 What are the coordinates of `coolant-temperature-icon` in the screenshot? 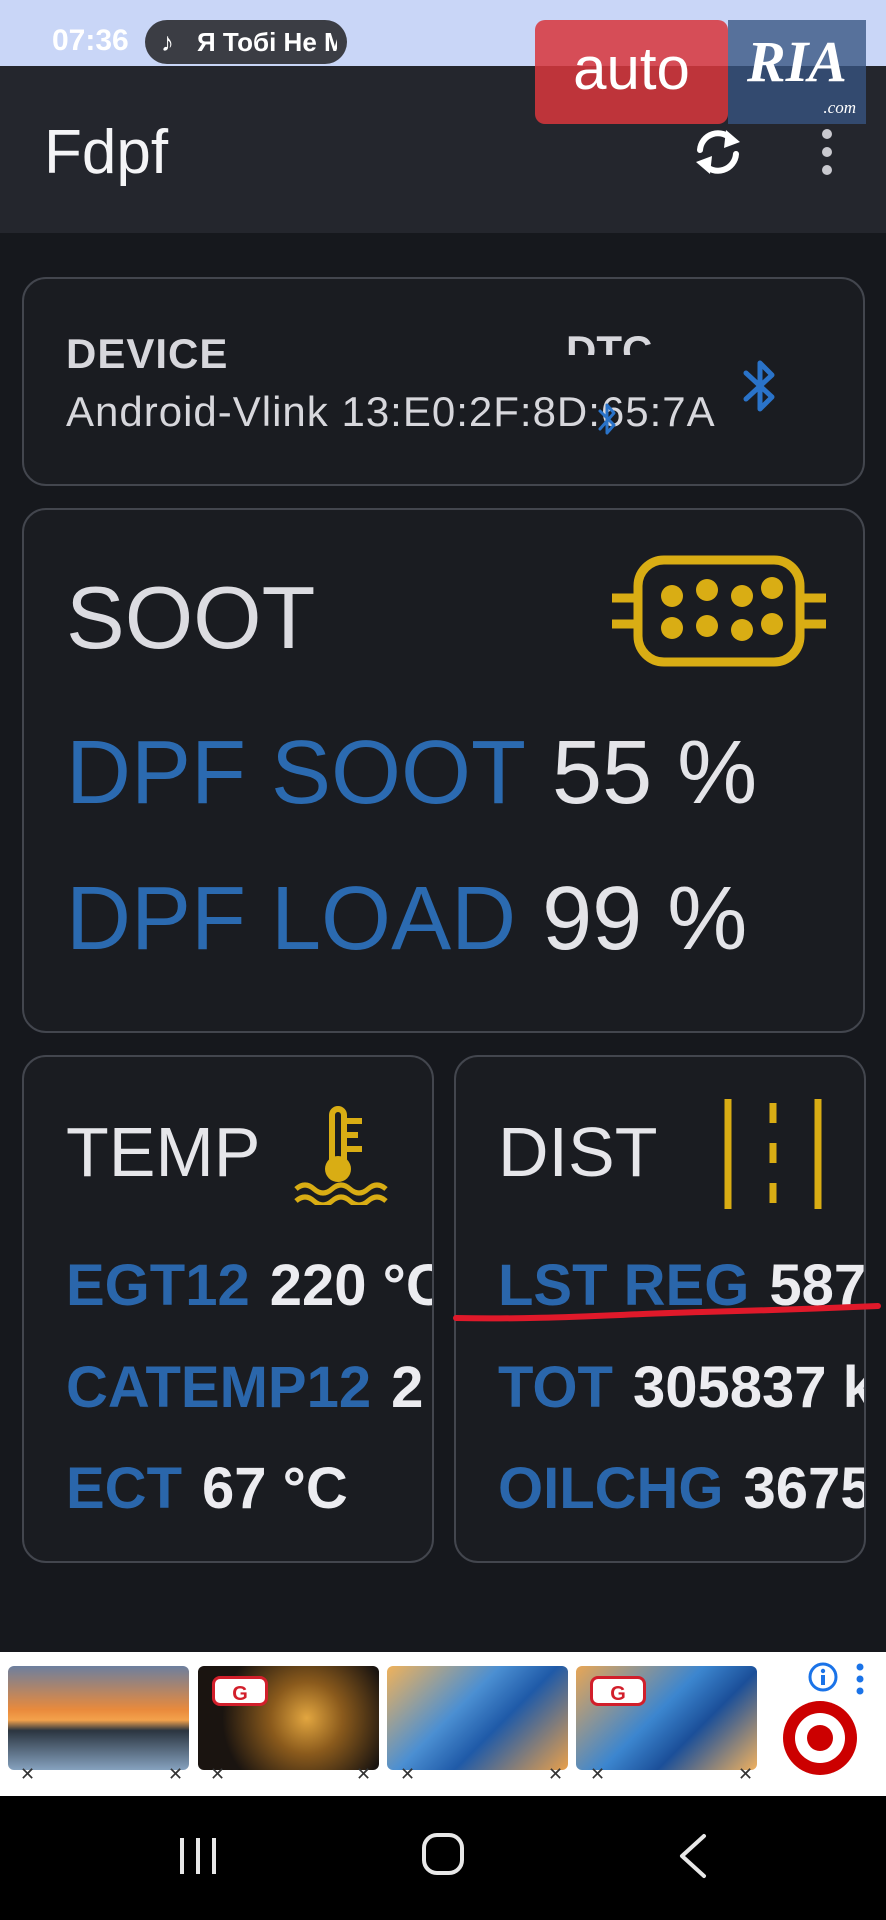 It's located at (341, 1155).